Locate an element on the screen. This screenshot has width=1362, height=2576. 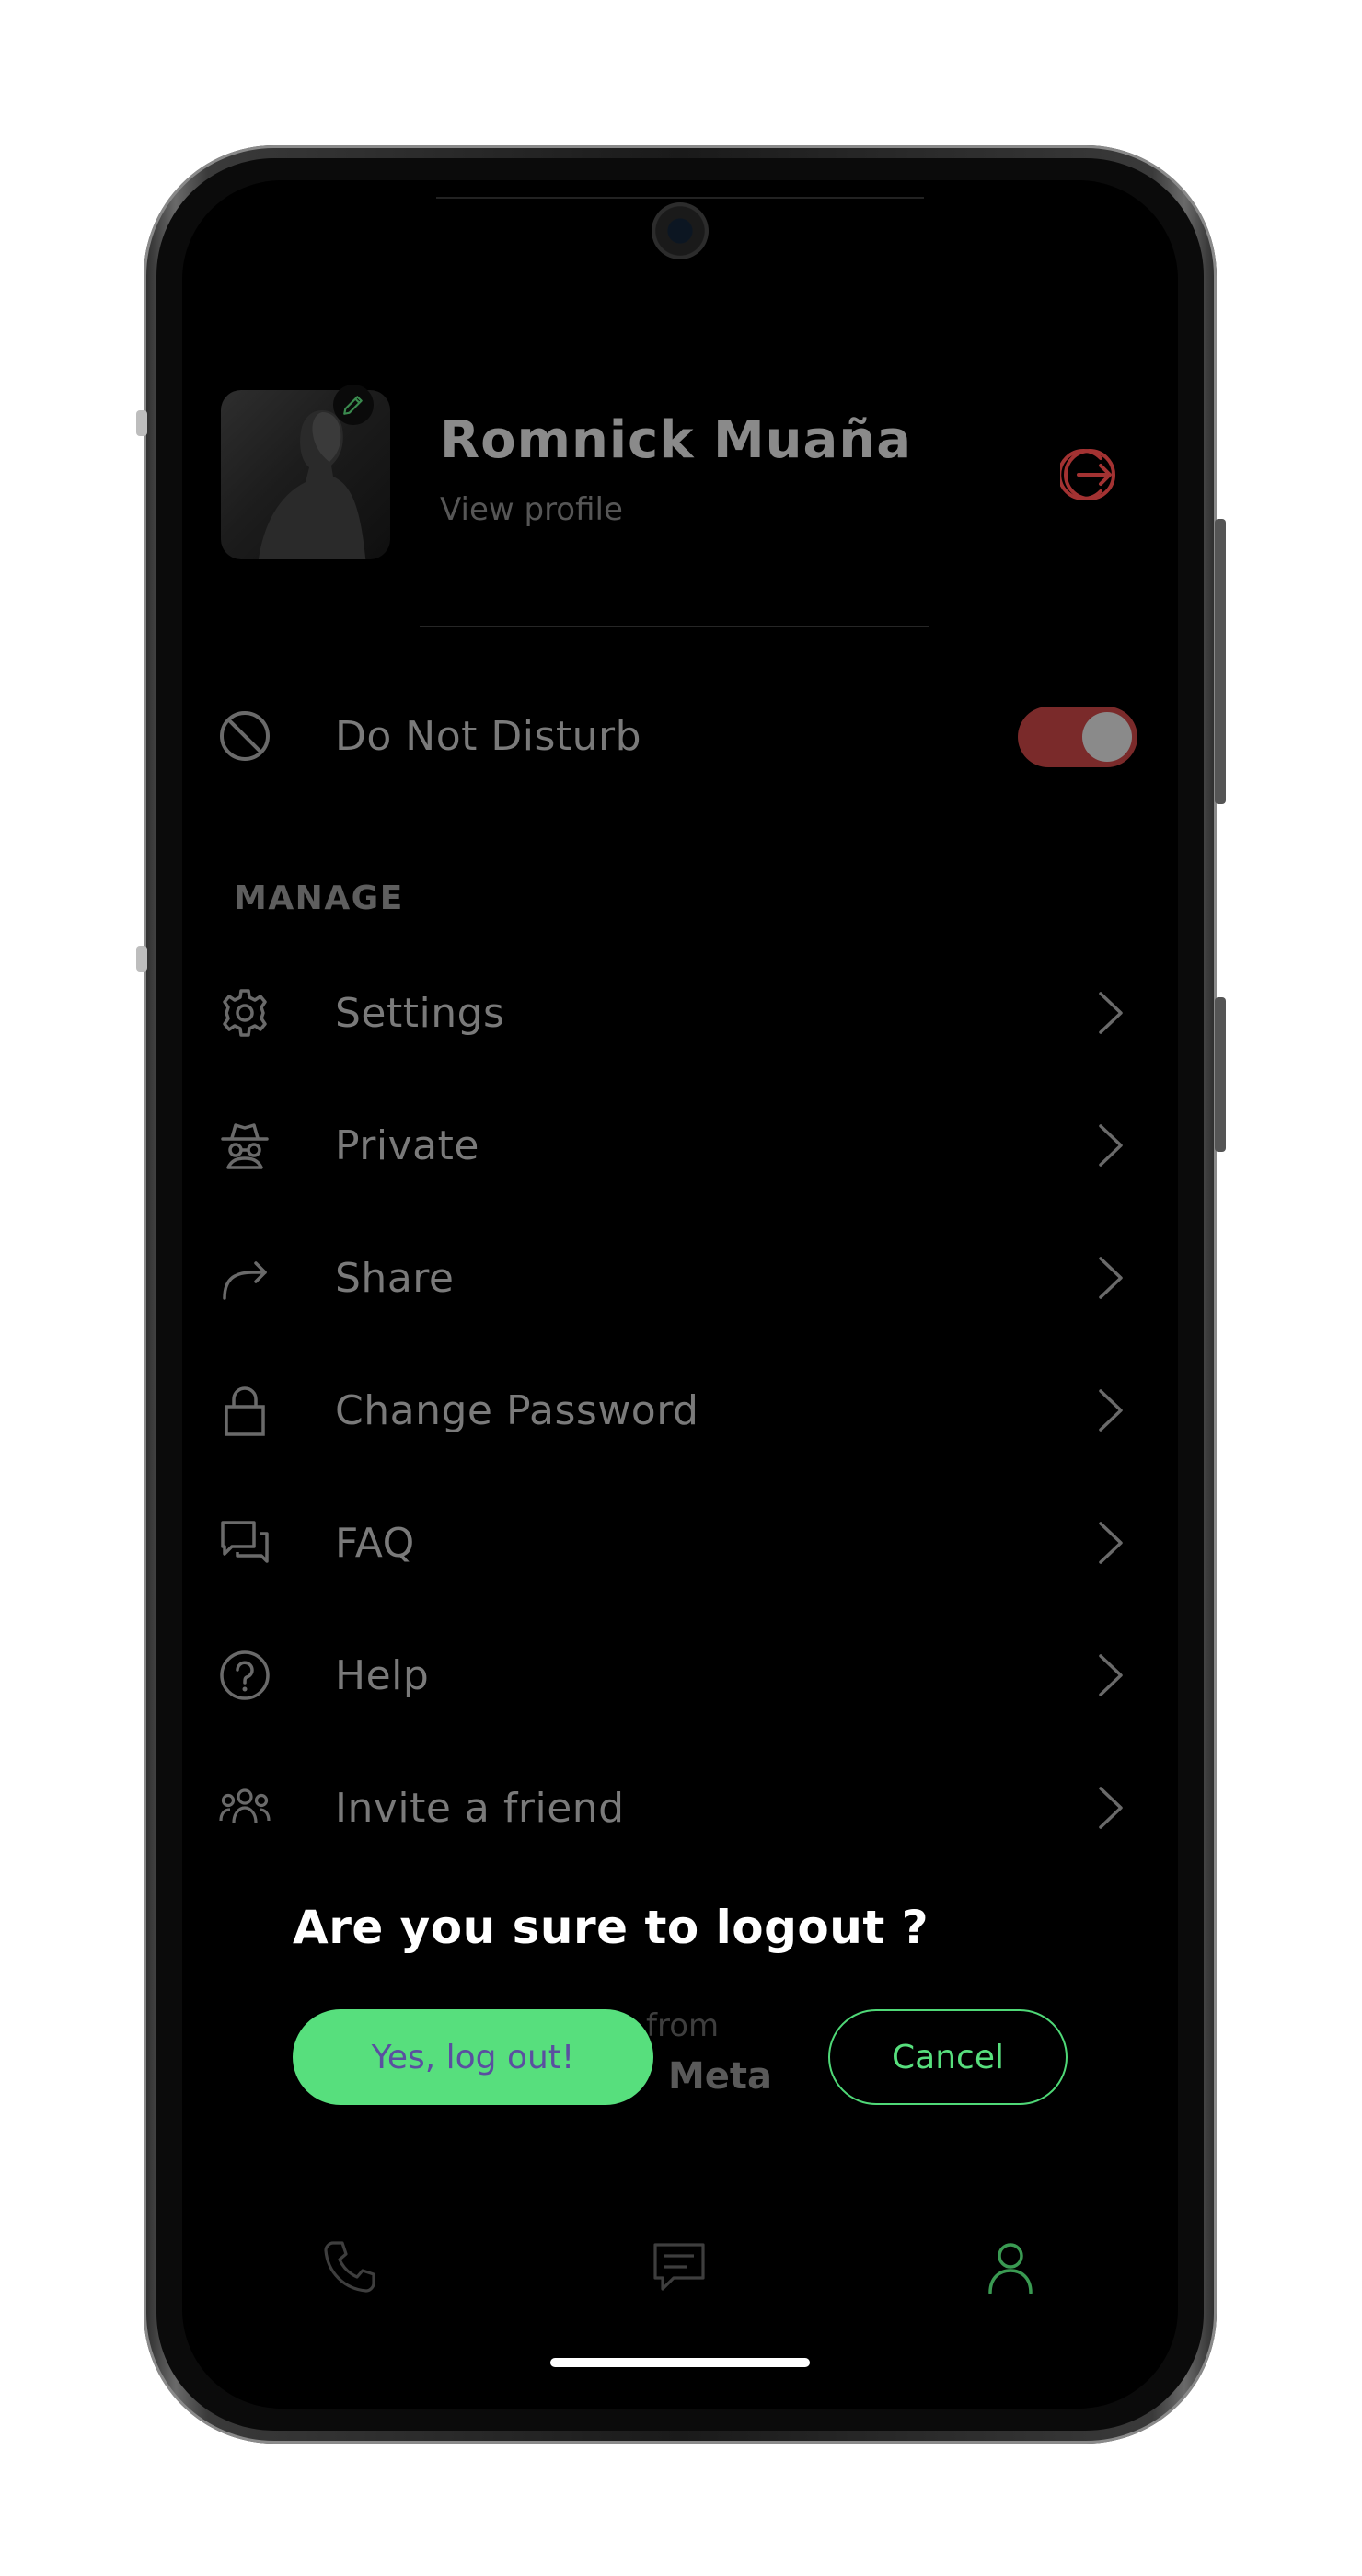
front-camera is located at coordinates (680, 230).